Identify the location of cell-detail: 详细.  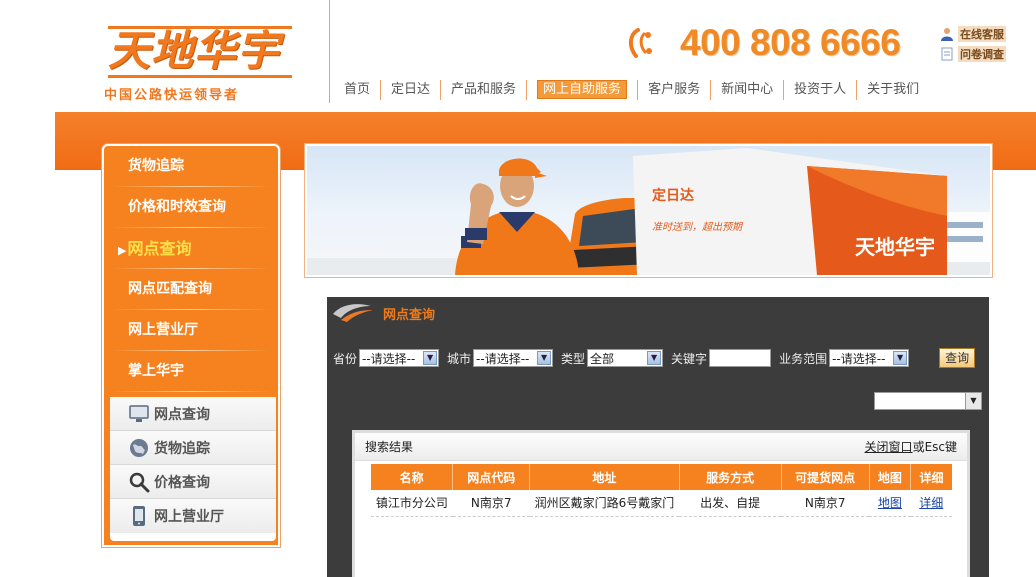
(931, 503).